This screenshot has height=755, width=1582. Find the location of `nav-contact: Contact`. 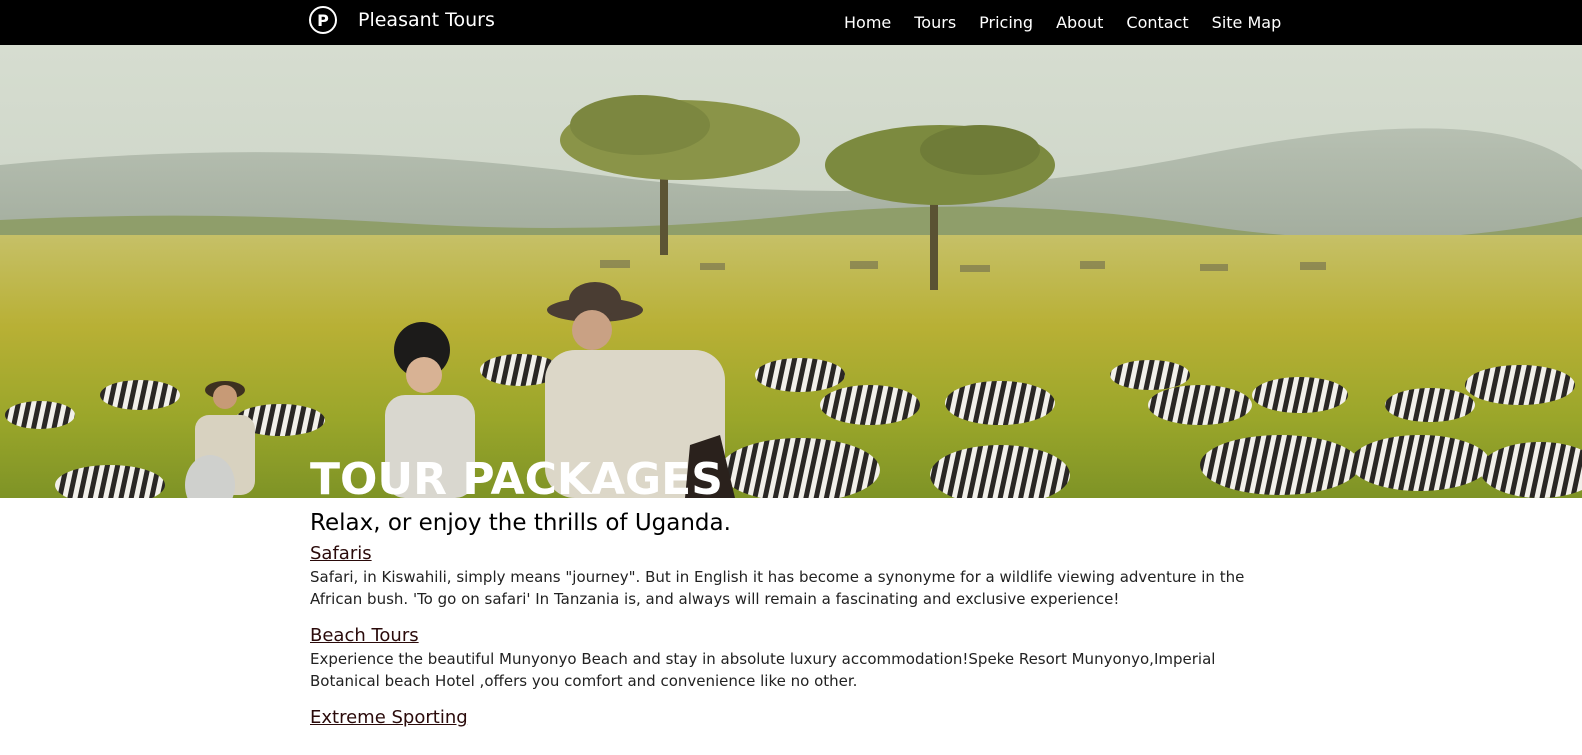

nav-contact: Contact is located at coordinates (1157, 22).